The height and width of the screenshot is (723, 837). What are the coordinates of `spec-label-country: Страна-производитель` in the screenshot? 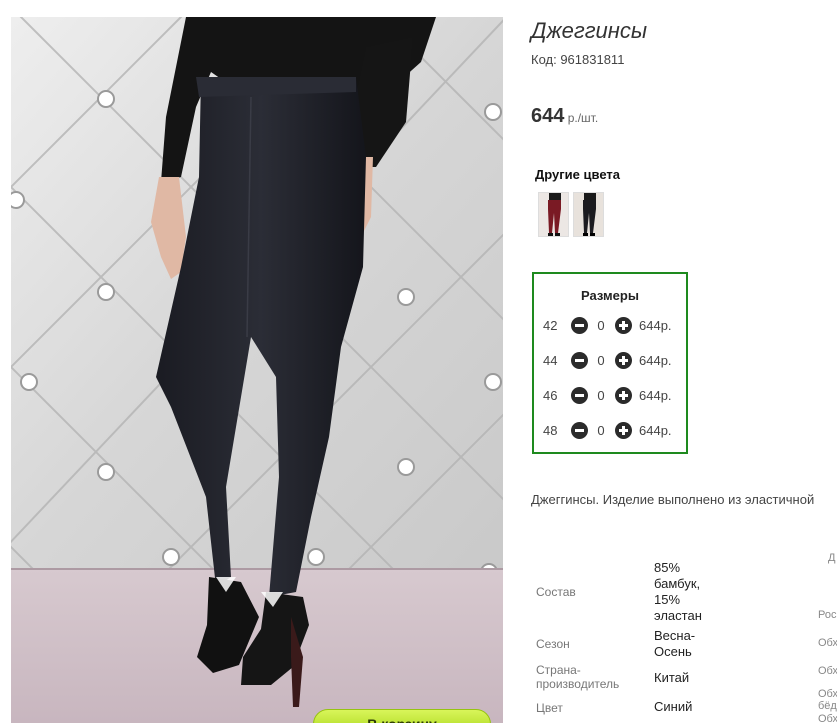 It's located at (578, 677).